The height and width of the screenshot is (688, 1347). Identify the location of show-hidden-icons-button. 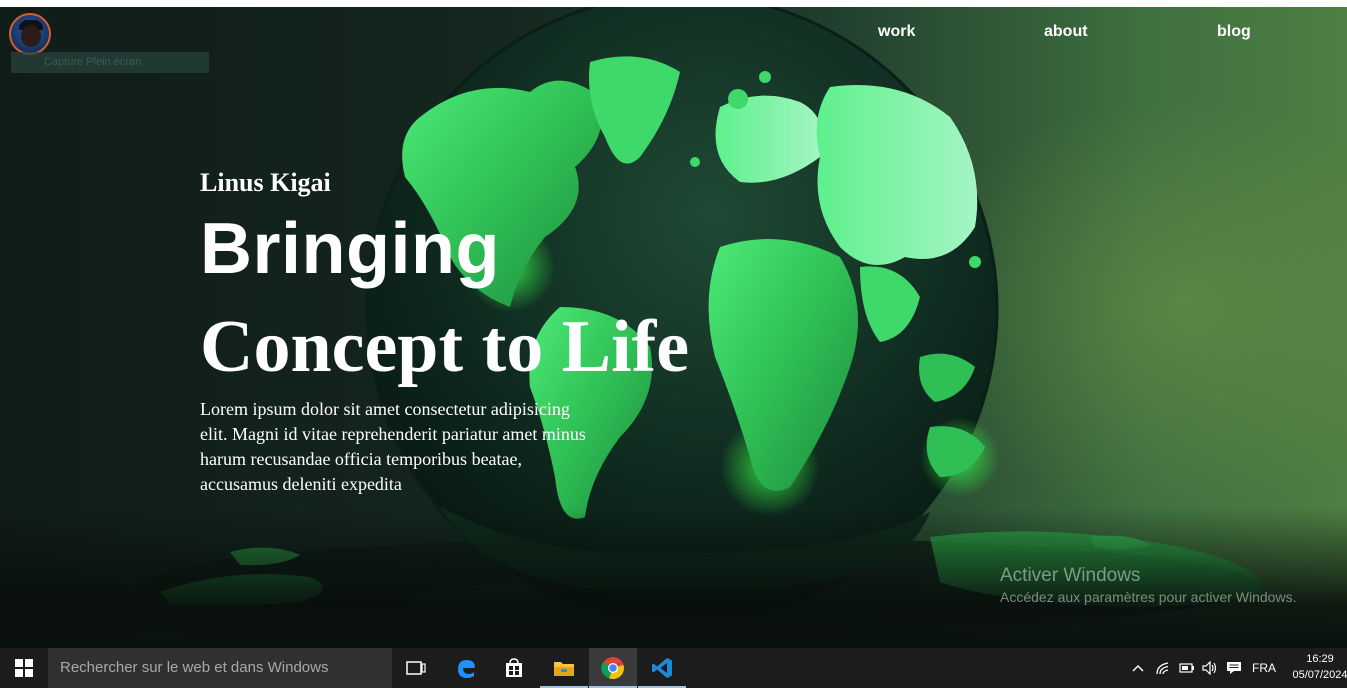
(1138, 668).